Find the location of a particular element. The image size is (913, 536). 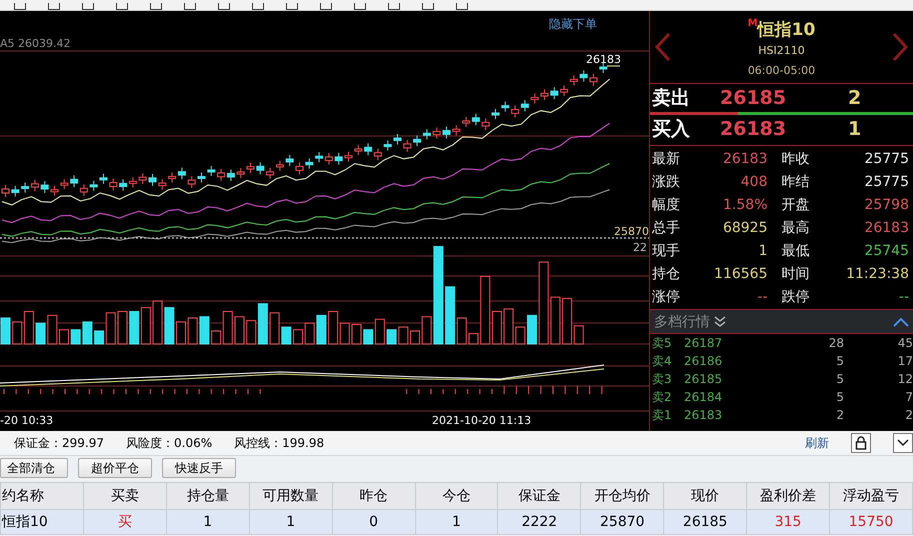

column-header: 浮动盈亏 is located at coordinates (871, 496).